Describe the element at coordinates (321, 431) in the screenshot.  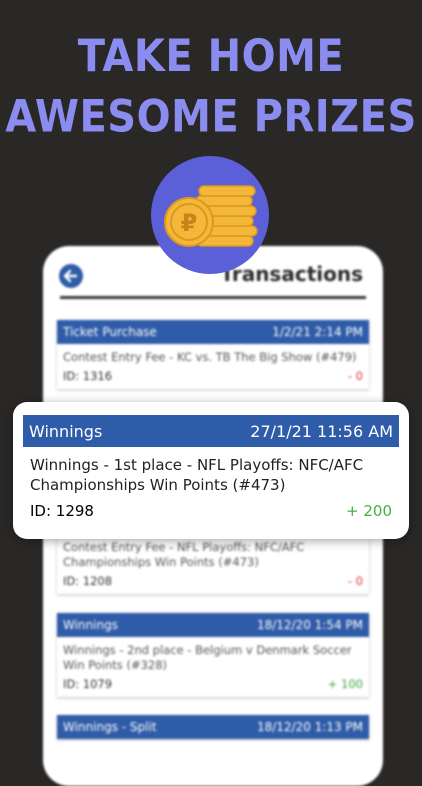
I see `highlight-date: 27/1/21 11:56 AM` at that location.